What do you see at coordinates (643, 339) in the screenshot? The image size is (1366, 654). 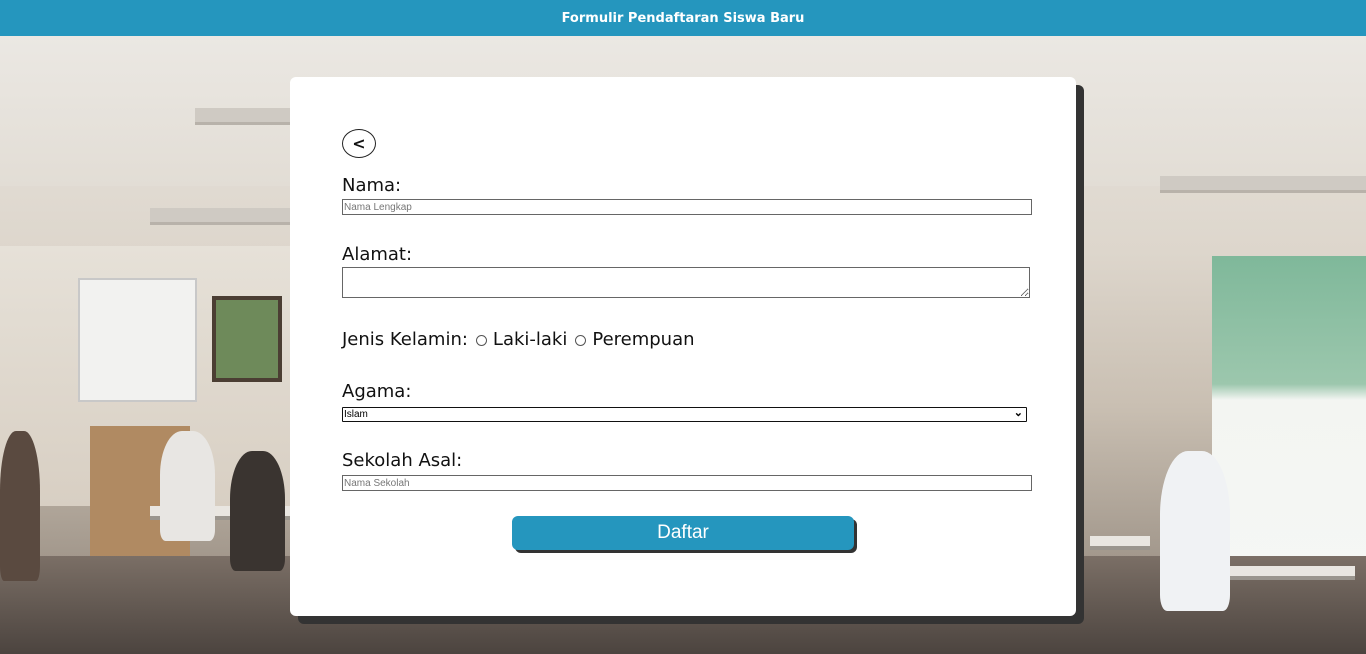 I see `radio-perempuan-label: Perempuan` at bounding box center [643, 339].